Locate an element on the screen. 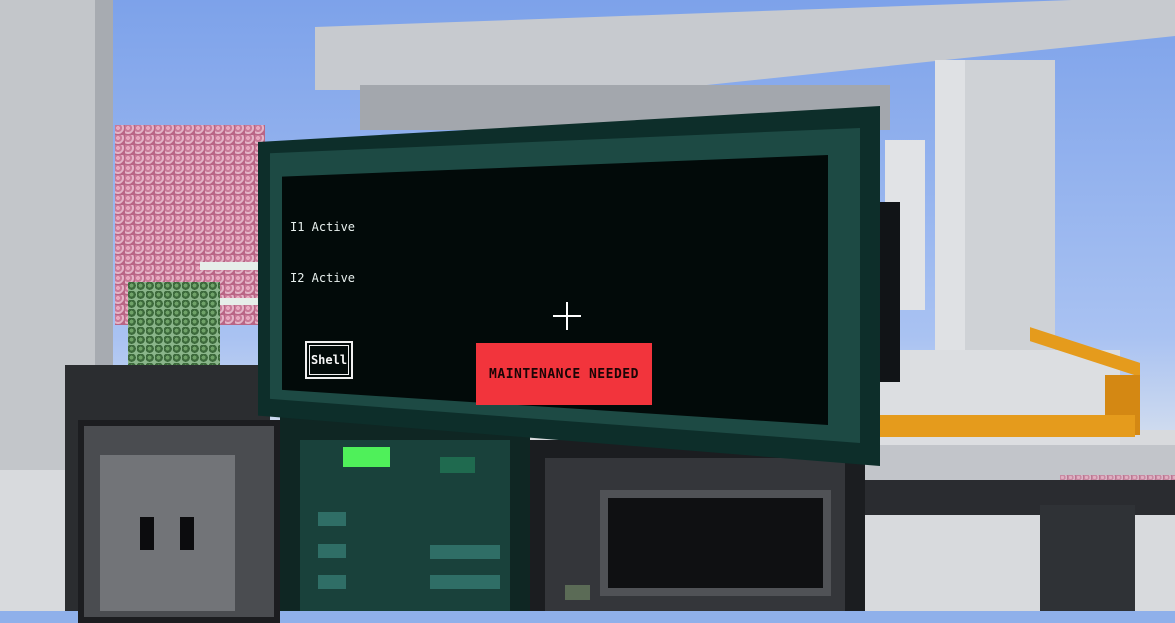 The width and height of the screenshot is (1175, 623). right-column-shade is located at coordinates (1010, 210).